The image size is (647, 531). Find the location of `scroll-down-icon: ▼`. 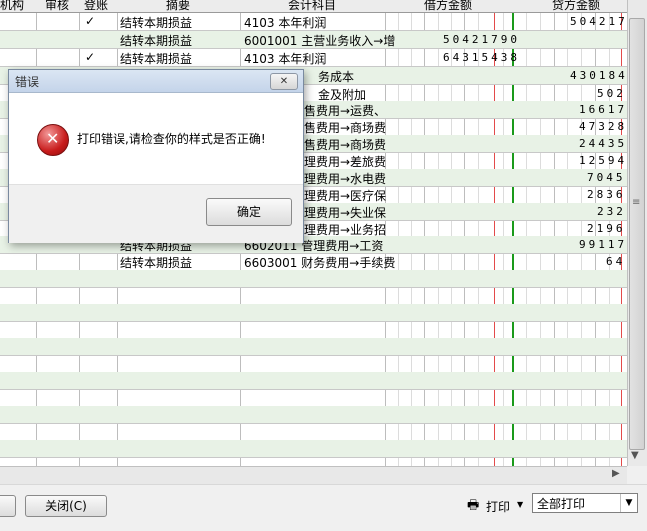

scroll-down-icon: ▼ is located at coordinates (635, 455).